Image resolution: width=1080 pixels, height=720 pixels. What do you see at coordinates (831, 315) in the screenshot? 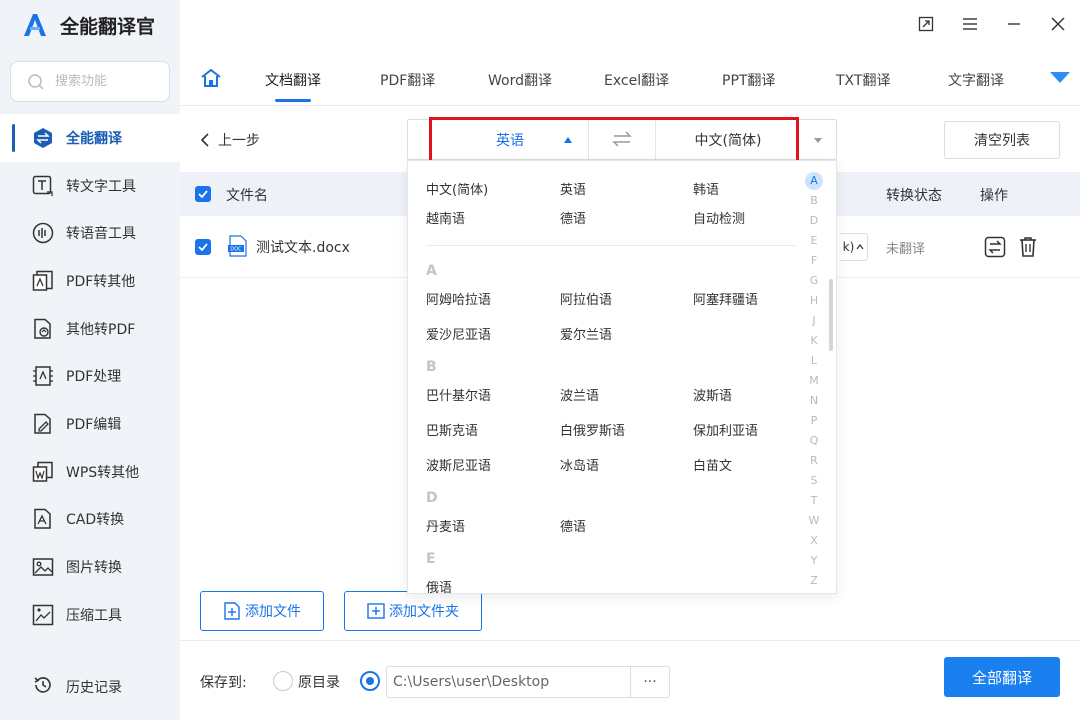
I see `popup-scrollbar` at bounding box center [831, 315].